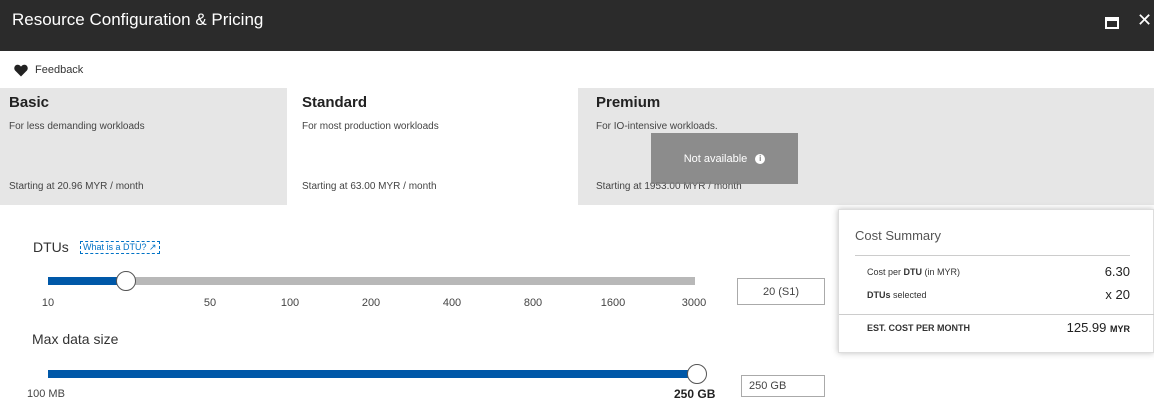 This screenshot has width=1154, height=407. Describe the element at coordinates (695, 394) in the screenshot. I see `max-size-max-label: 250 GB` at that location.